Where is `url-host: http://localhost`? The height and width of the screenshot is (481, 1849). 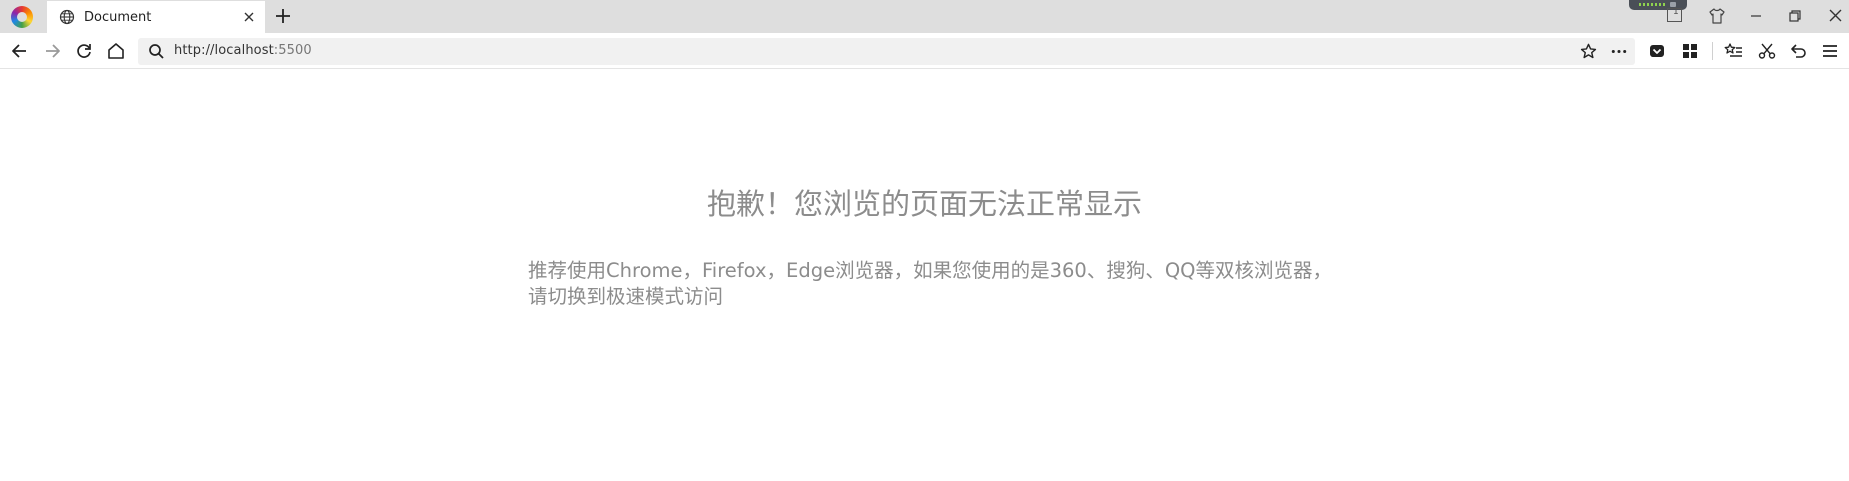 url-host: http://localhost is located at coordinates (224, 50).